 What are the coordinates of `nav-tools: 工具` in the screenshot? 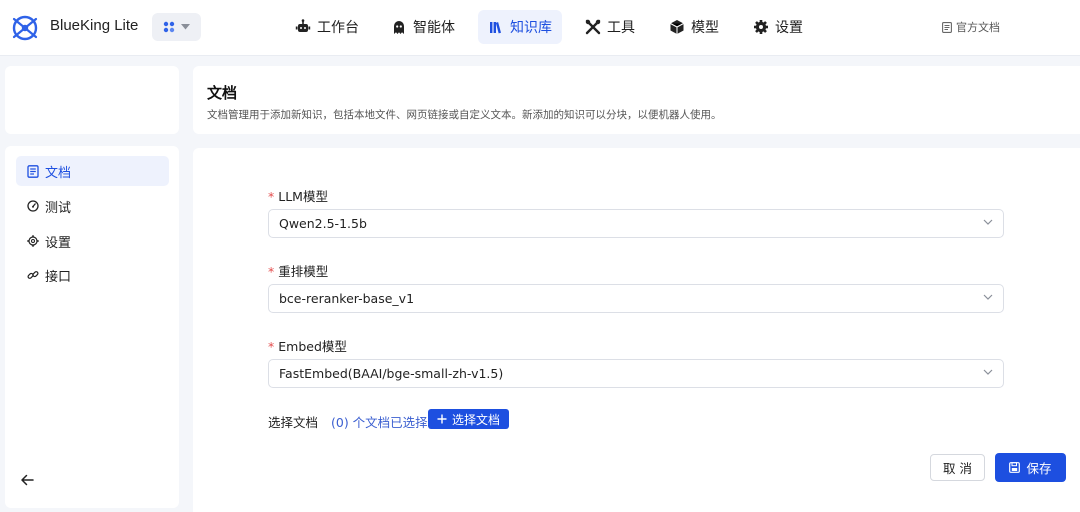 It's located at (610, 27).